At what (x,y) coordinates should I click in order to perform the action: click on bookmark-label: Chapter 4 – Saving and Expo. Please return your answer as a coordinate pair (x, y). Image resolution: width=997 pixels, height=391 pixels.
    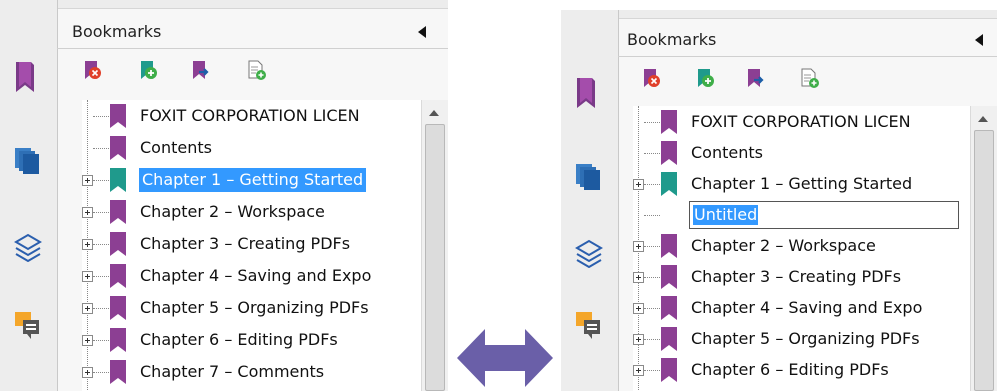
    Looking at the image, I should click on (807, 307).